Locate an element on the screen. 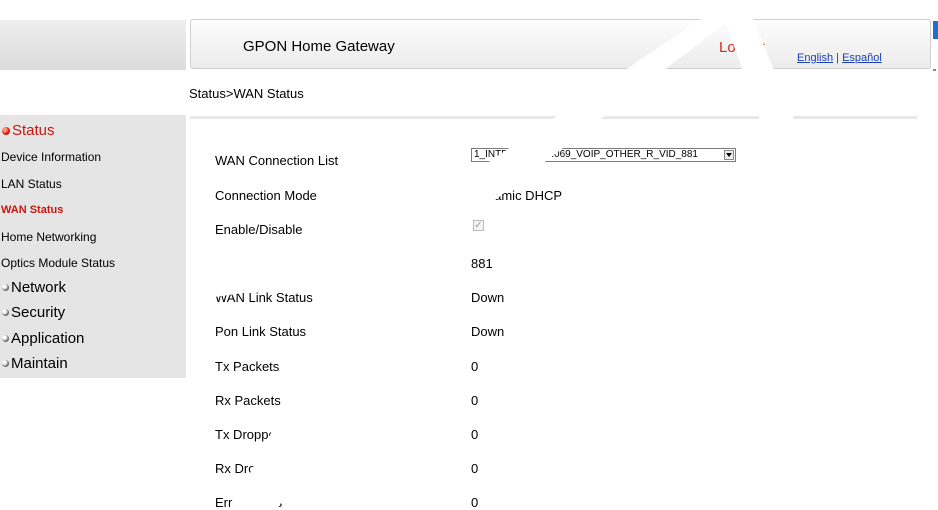 Image resolution: width=938 pixels, height=510 pixels. language-switcher: English | Español is located at coordinates (839, 58).